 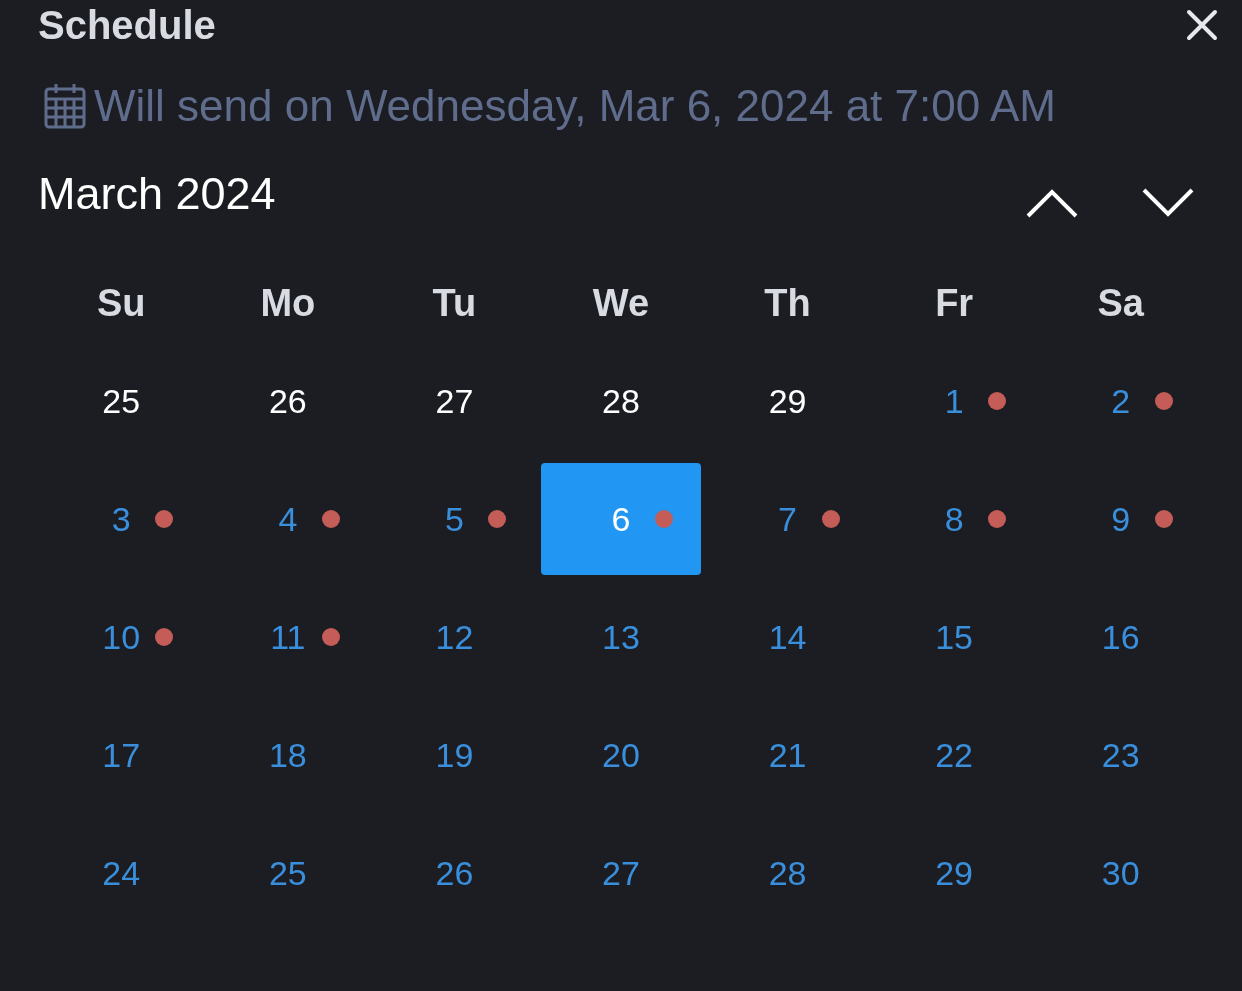 I want to click on calendar-day: 22, so click(x=954, y=755).